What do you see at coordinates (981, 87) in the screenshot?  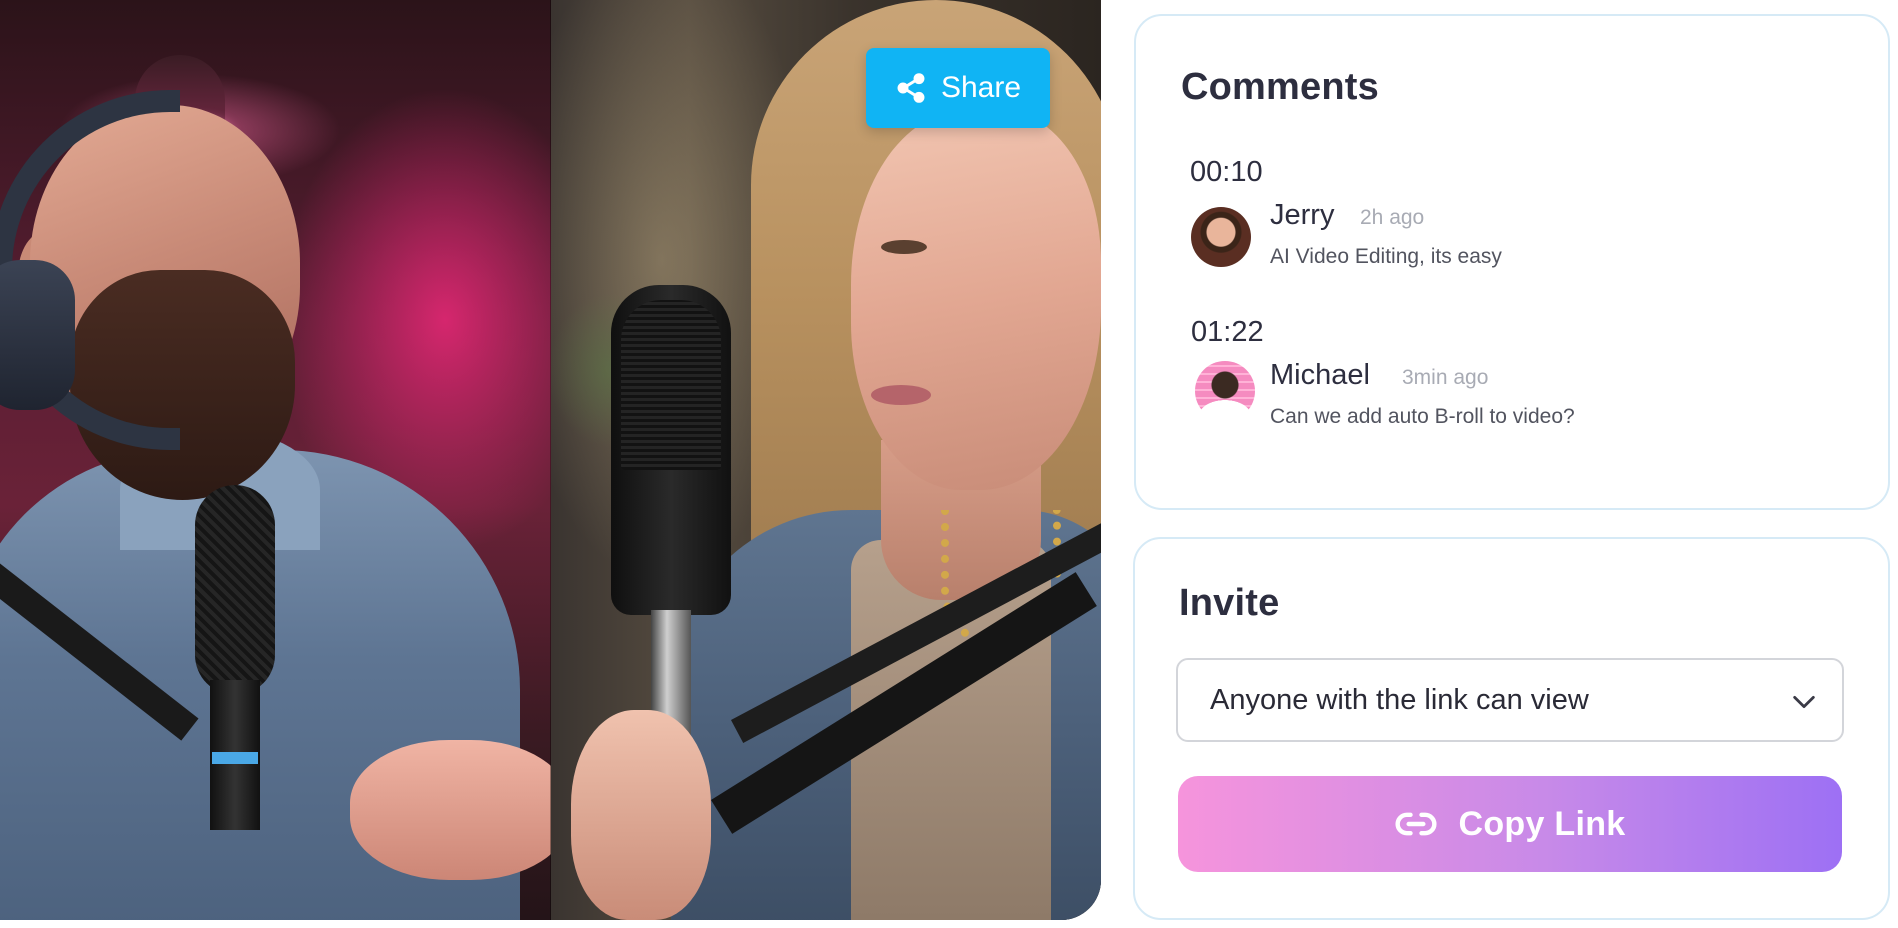 I see `share-label: Share` at bounding box center [981, 87].